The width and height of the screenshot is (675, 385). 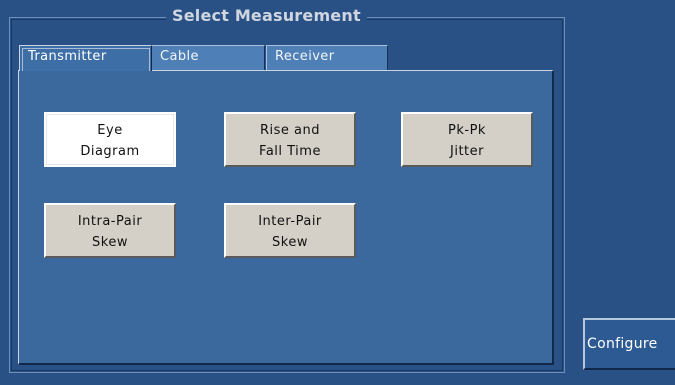 I want to click on tab-cable: Cable, so click(x=208, y=57).